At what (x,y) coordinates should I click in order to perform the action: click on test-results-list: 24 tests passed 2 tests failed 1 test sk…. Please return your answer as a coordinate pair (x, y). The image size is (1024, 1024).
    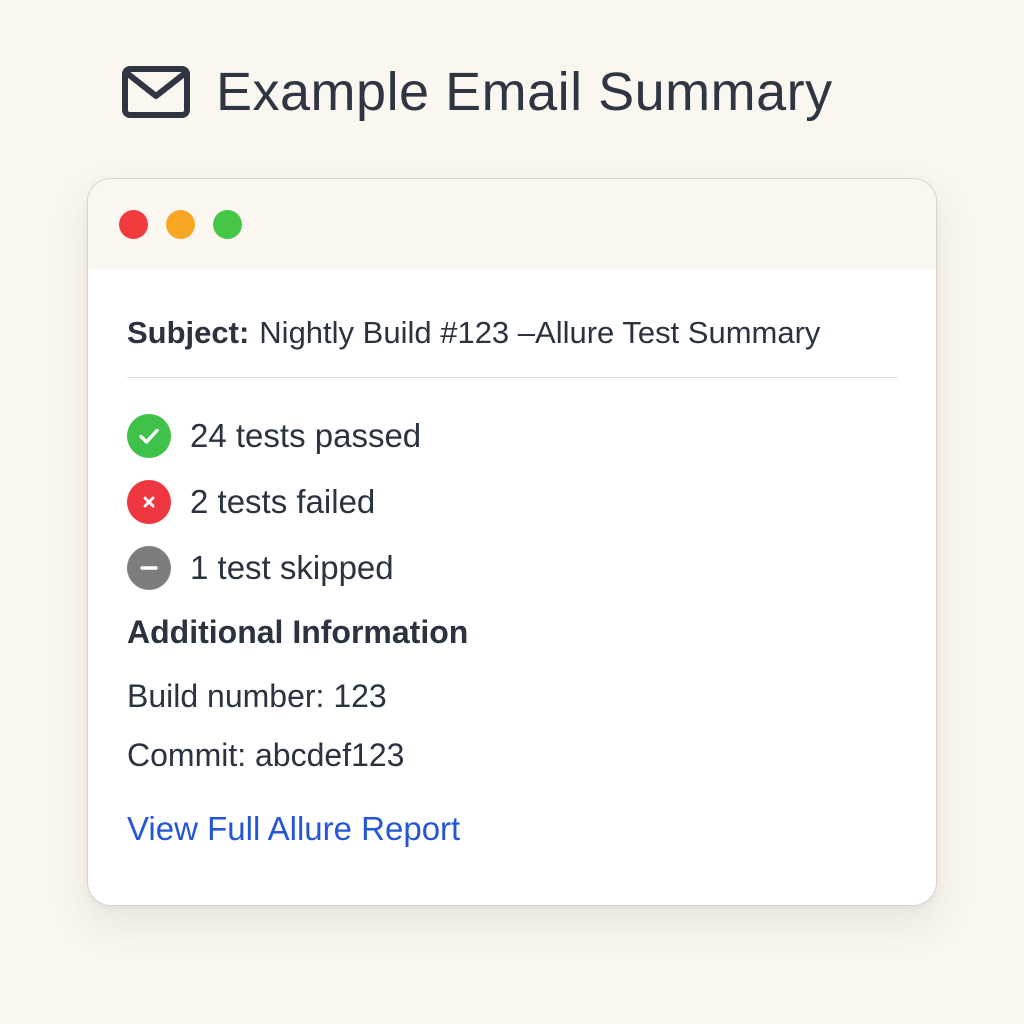
    Looking at the image, I should click on (512, 502).